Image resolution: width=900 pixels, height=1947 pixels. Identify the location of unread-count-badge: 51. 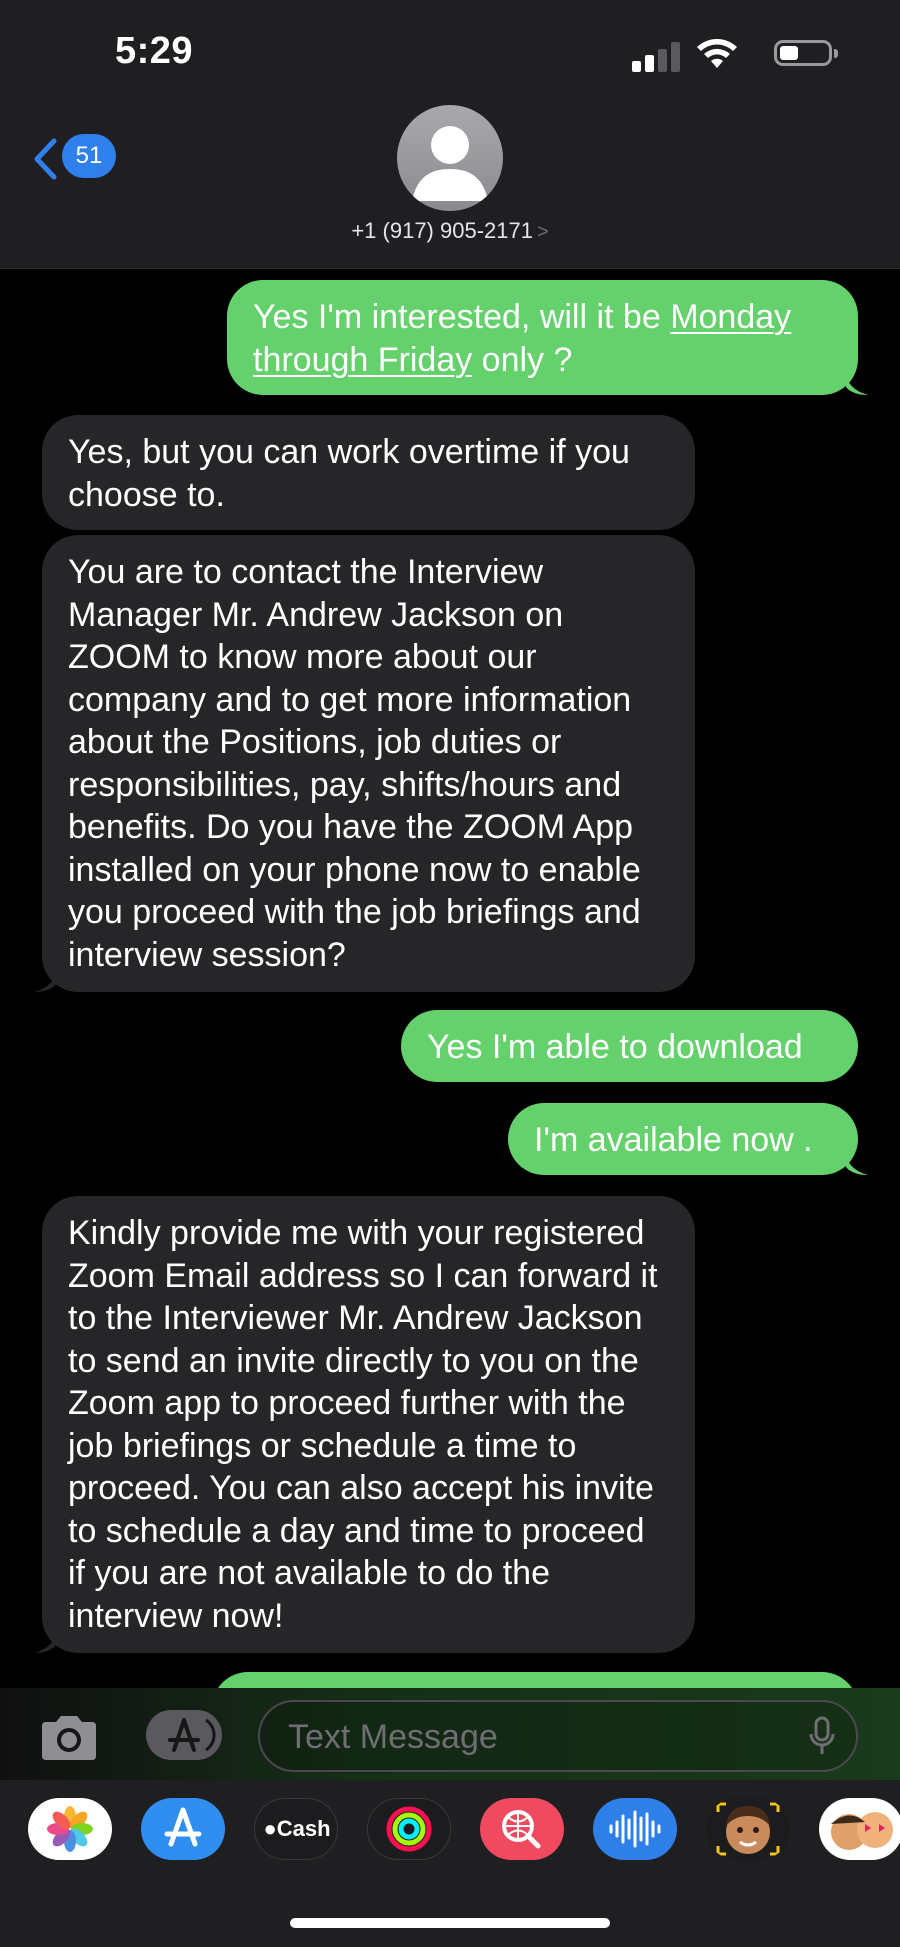
(89, 156).